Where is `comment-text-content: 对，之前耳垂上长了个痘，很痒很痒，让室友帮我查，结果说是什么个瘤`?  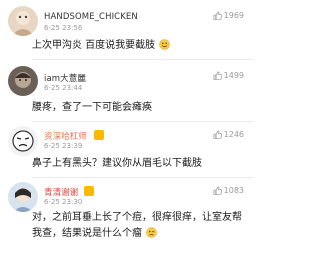
comment-text-content: 对，之前耳垂上长了个痘，很痒很痒，让室友帮我查，结果说是什么个瘤 is located at coordinates (137, 225).